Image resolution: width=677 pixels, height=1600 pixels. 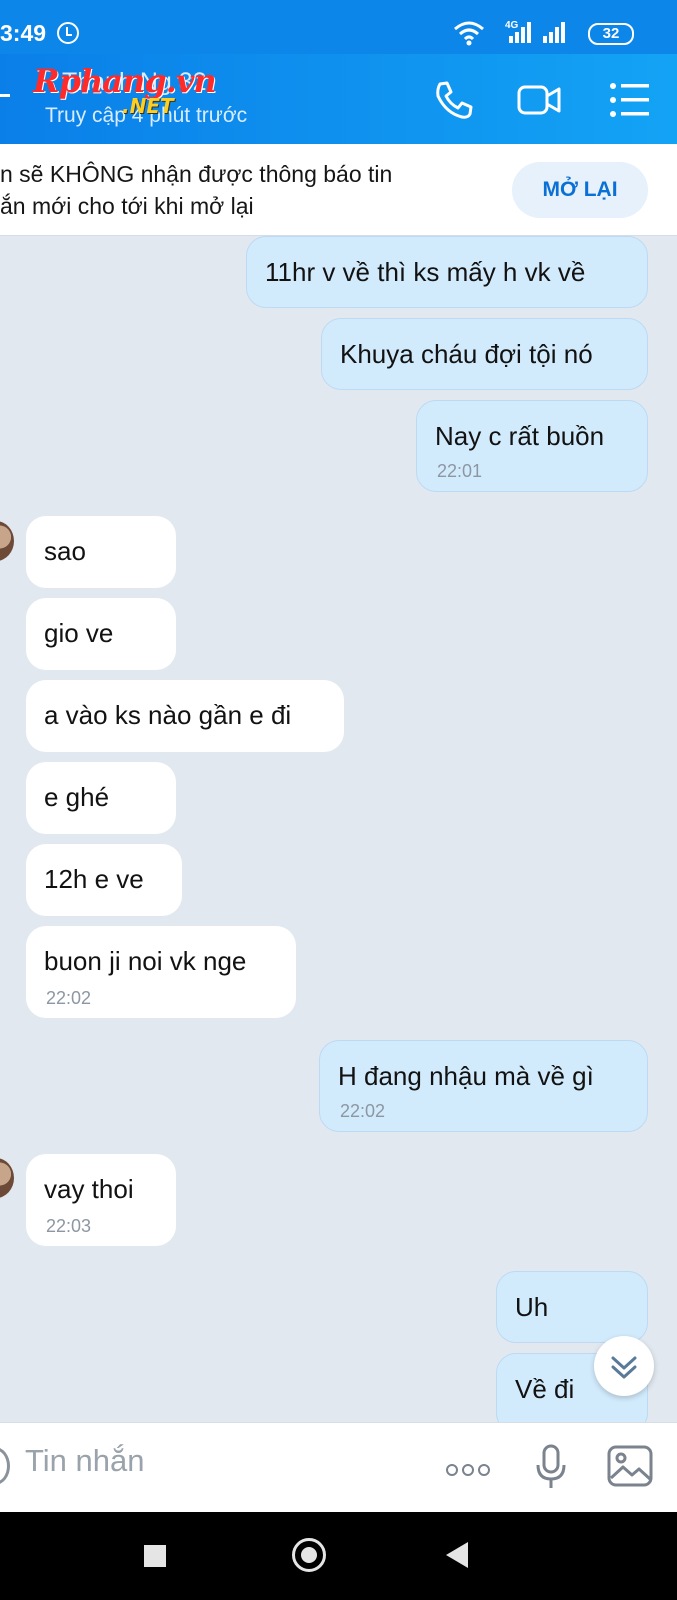 What do you see at coordinates (338, 27) in the screenshot?
I see `status-bar: 3:49 4G 32` at bounding box center [338, 27].